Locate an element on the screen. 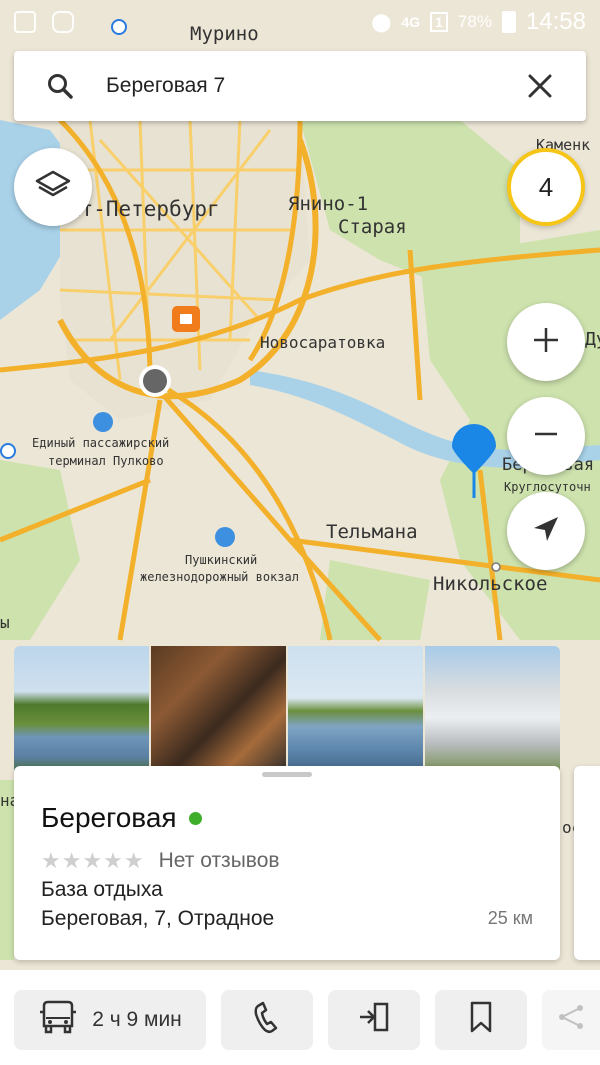 The width and height of the screenshot is (600, 1065). photo-embankment is located at coordinates (355, 711).